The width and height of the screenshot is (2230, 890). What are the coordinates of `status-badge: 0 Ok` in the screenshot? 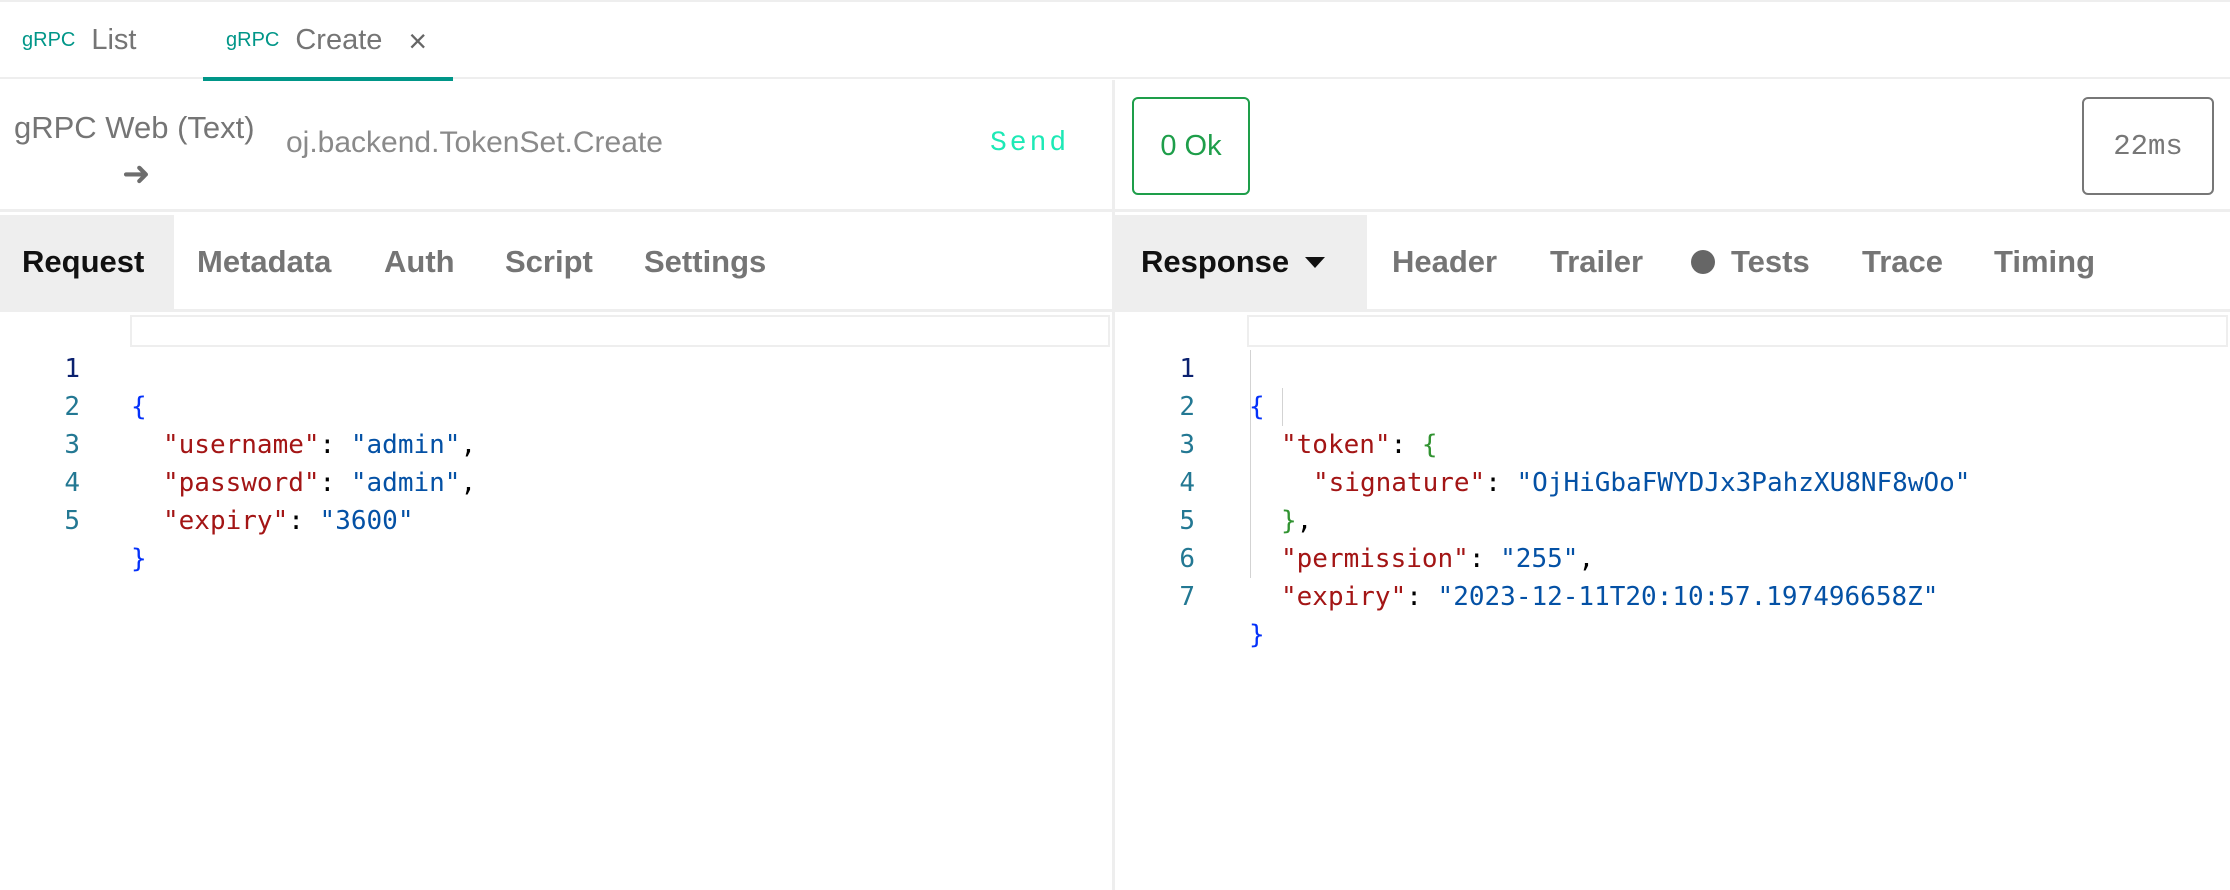 It's located at (1191, 146).